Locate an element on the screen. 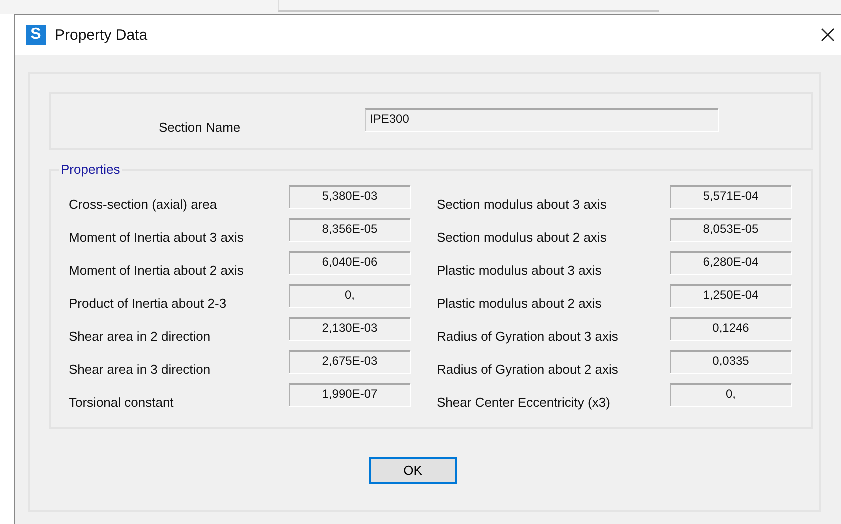 The width and height of the screenshot is (841, 524). property-label: Section modulus about 3 axis is located at coordinates (522, 204).